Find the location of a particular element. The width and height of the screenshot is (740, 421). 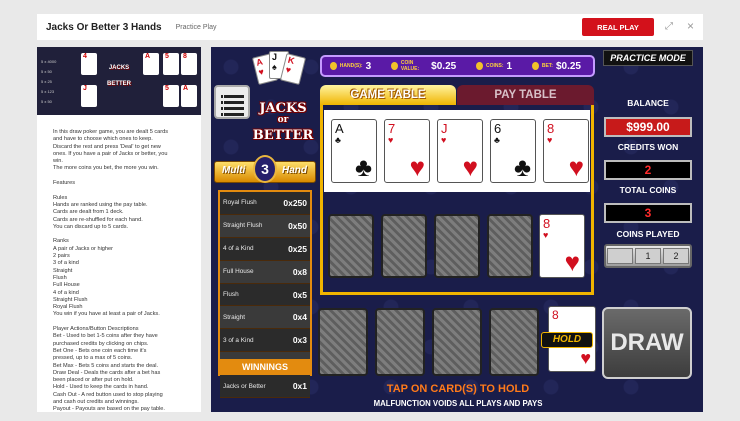

description-line is located at coordinates (126, 176).